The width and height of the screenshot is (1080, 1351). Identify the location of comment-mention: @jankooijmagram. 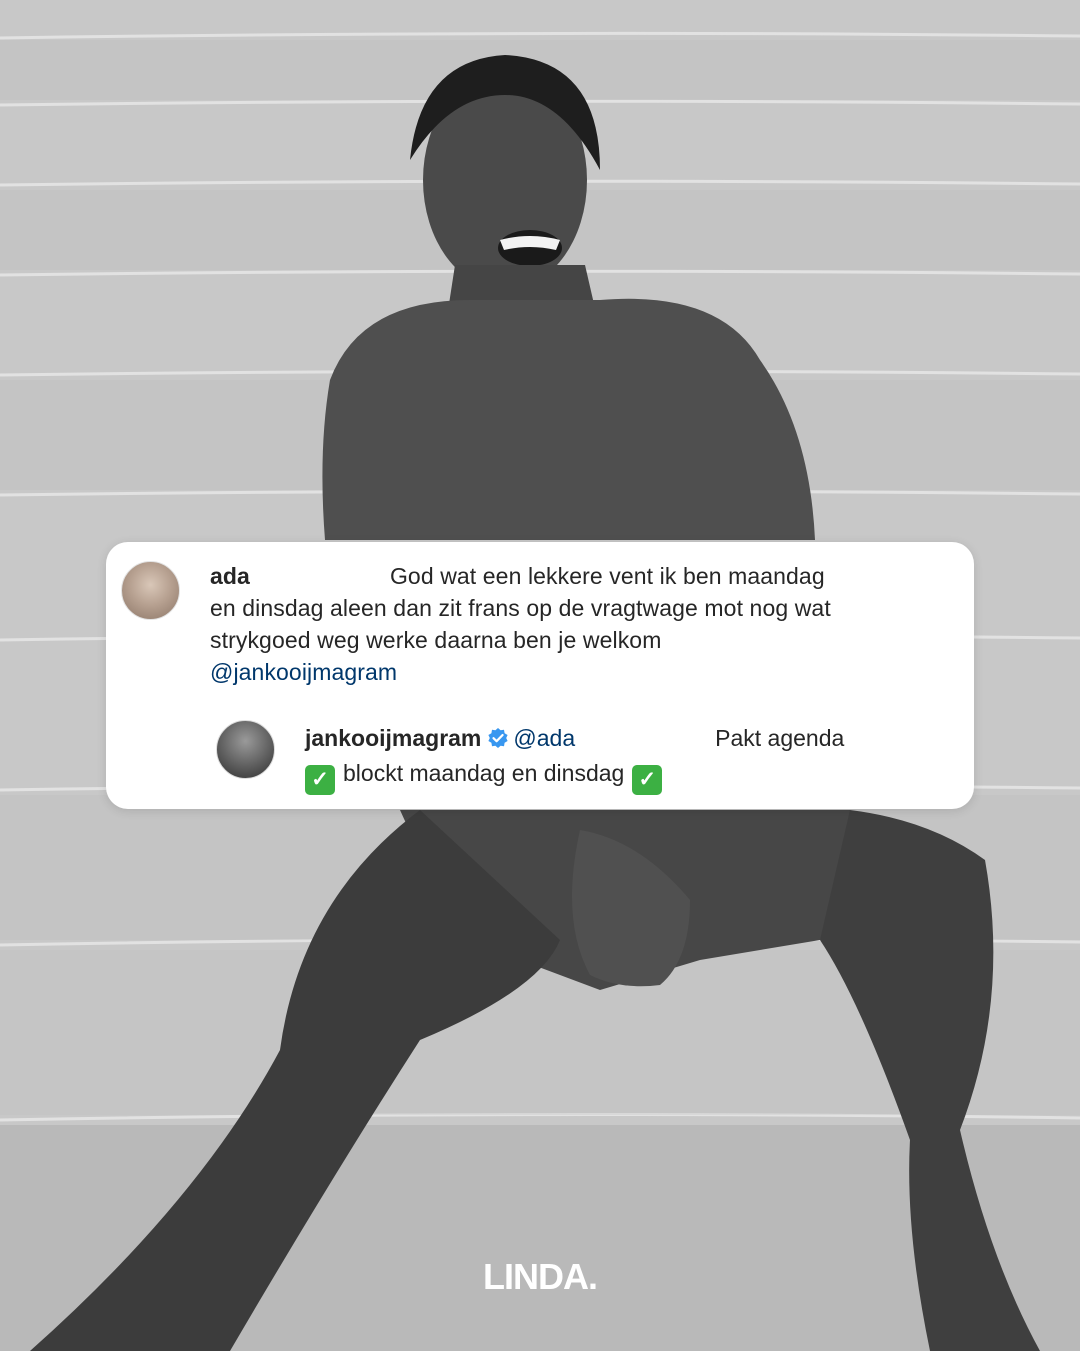
(303, 672).